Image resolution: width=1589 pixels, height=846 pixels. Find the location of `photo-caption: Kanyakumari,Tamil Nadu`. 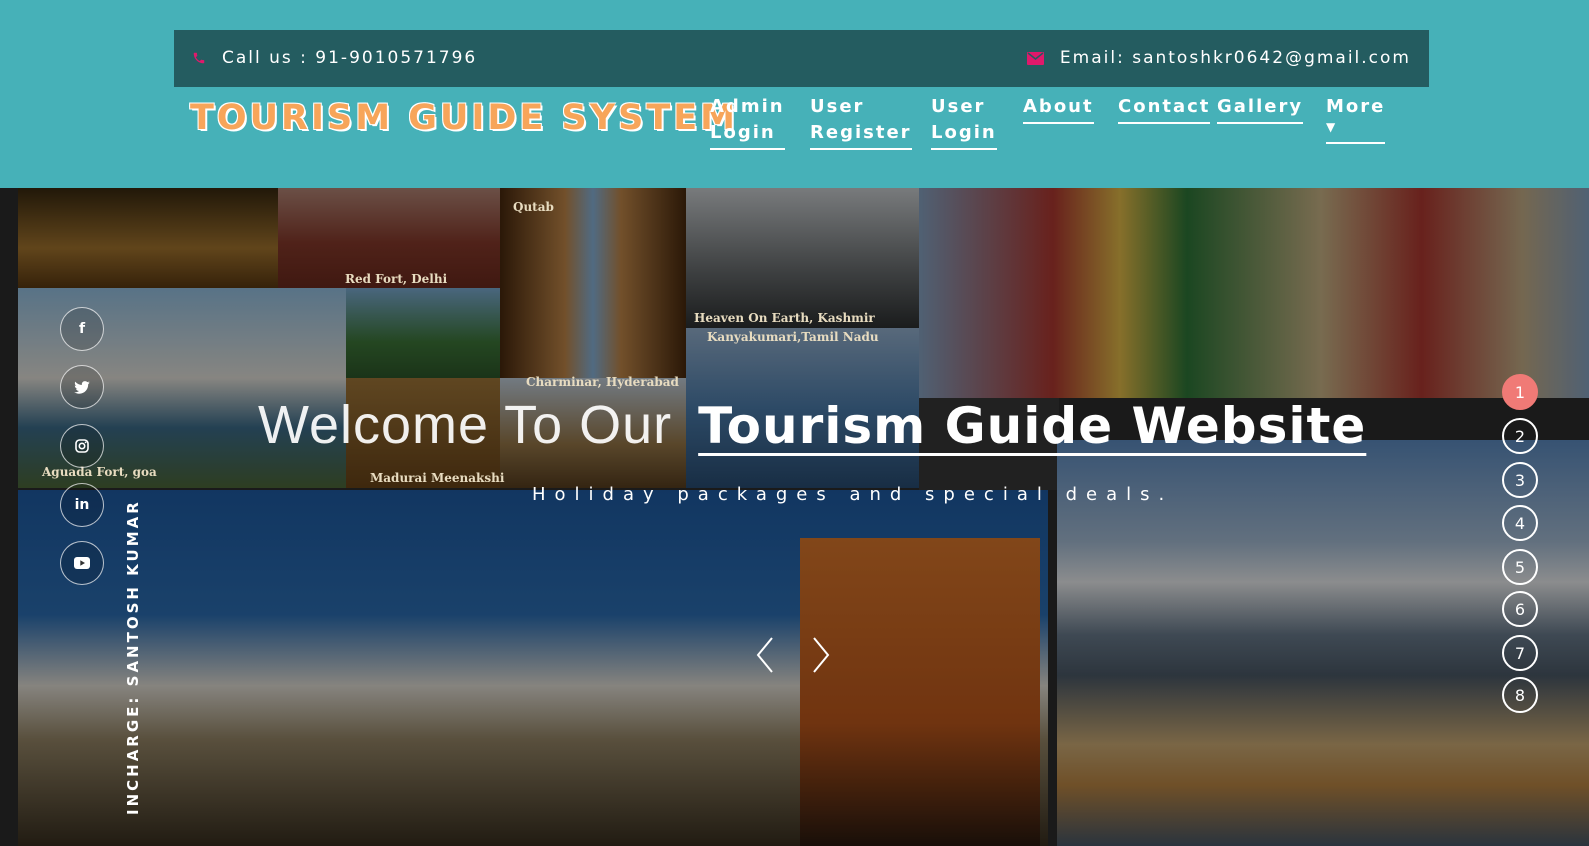

photo-caption: Kanyakumari,Tamil Nadu is located at coordinates (793, 337).